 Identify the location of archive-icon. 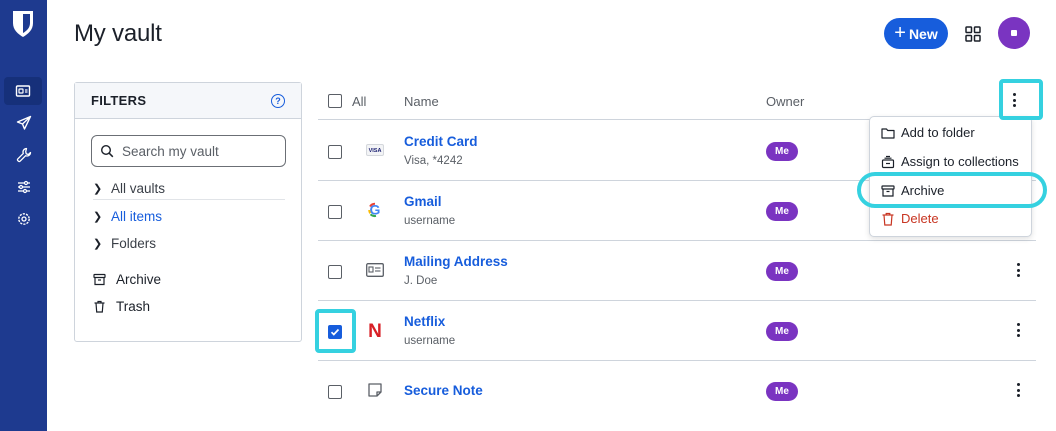
(99, 279).